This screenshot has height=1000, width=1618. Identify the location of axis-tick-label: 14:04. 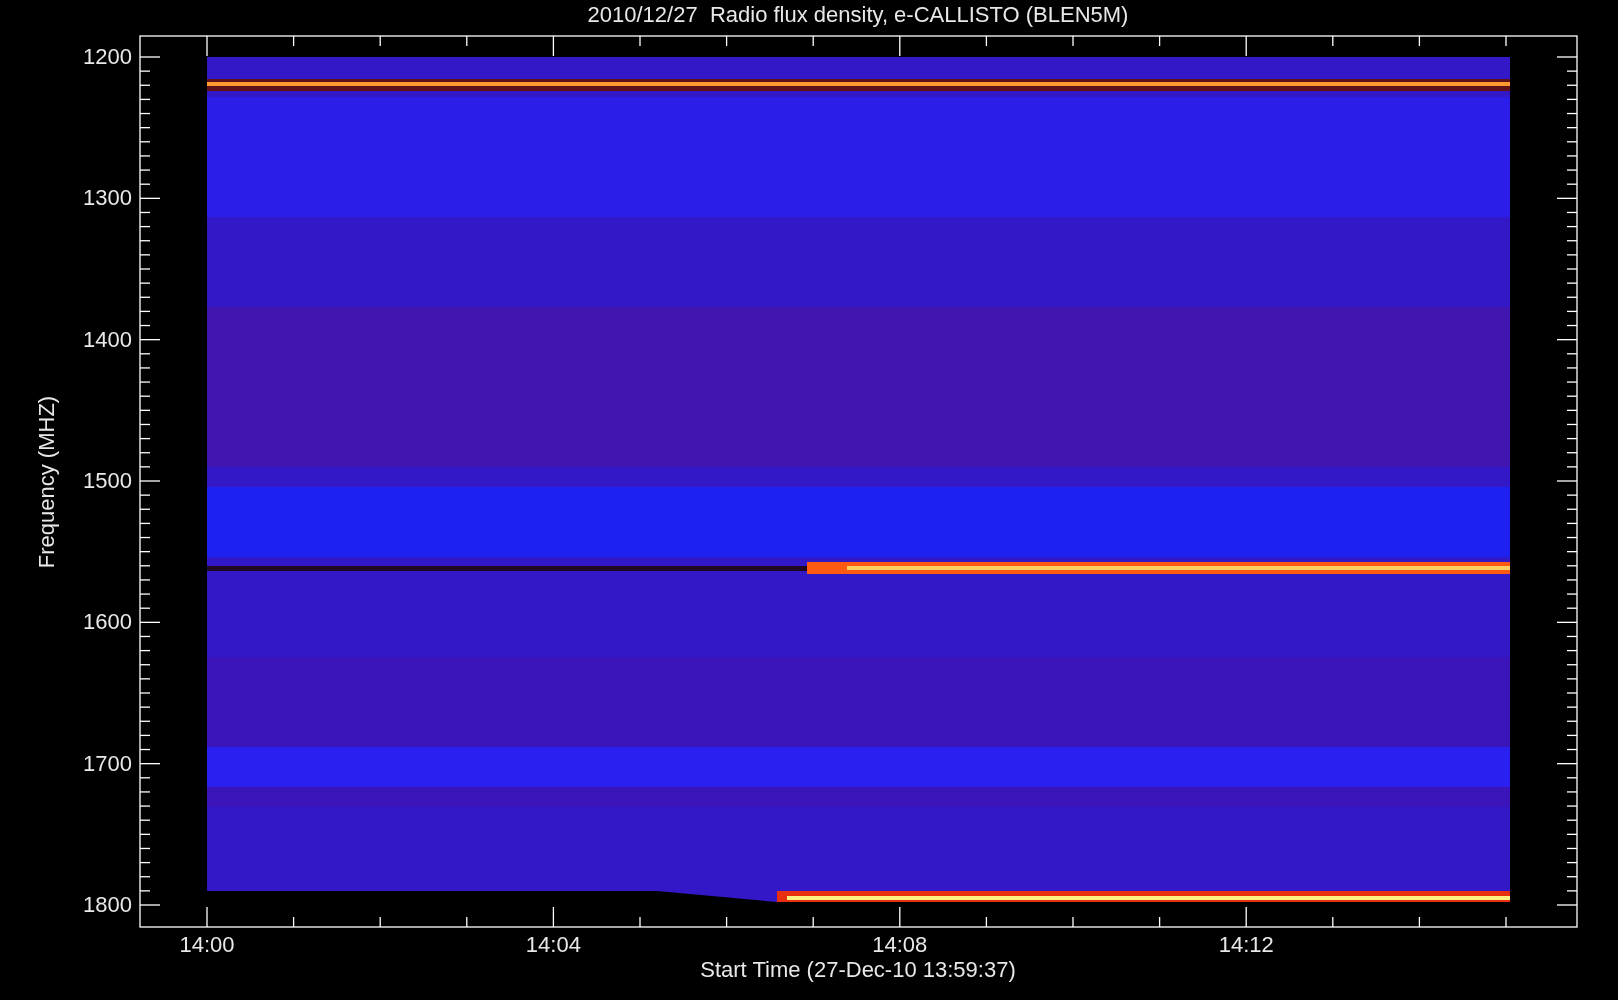
(553, 945).